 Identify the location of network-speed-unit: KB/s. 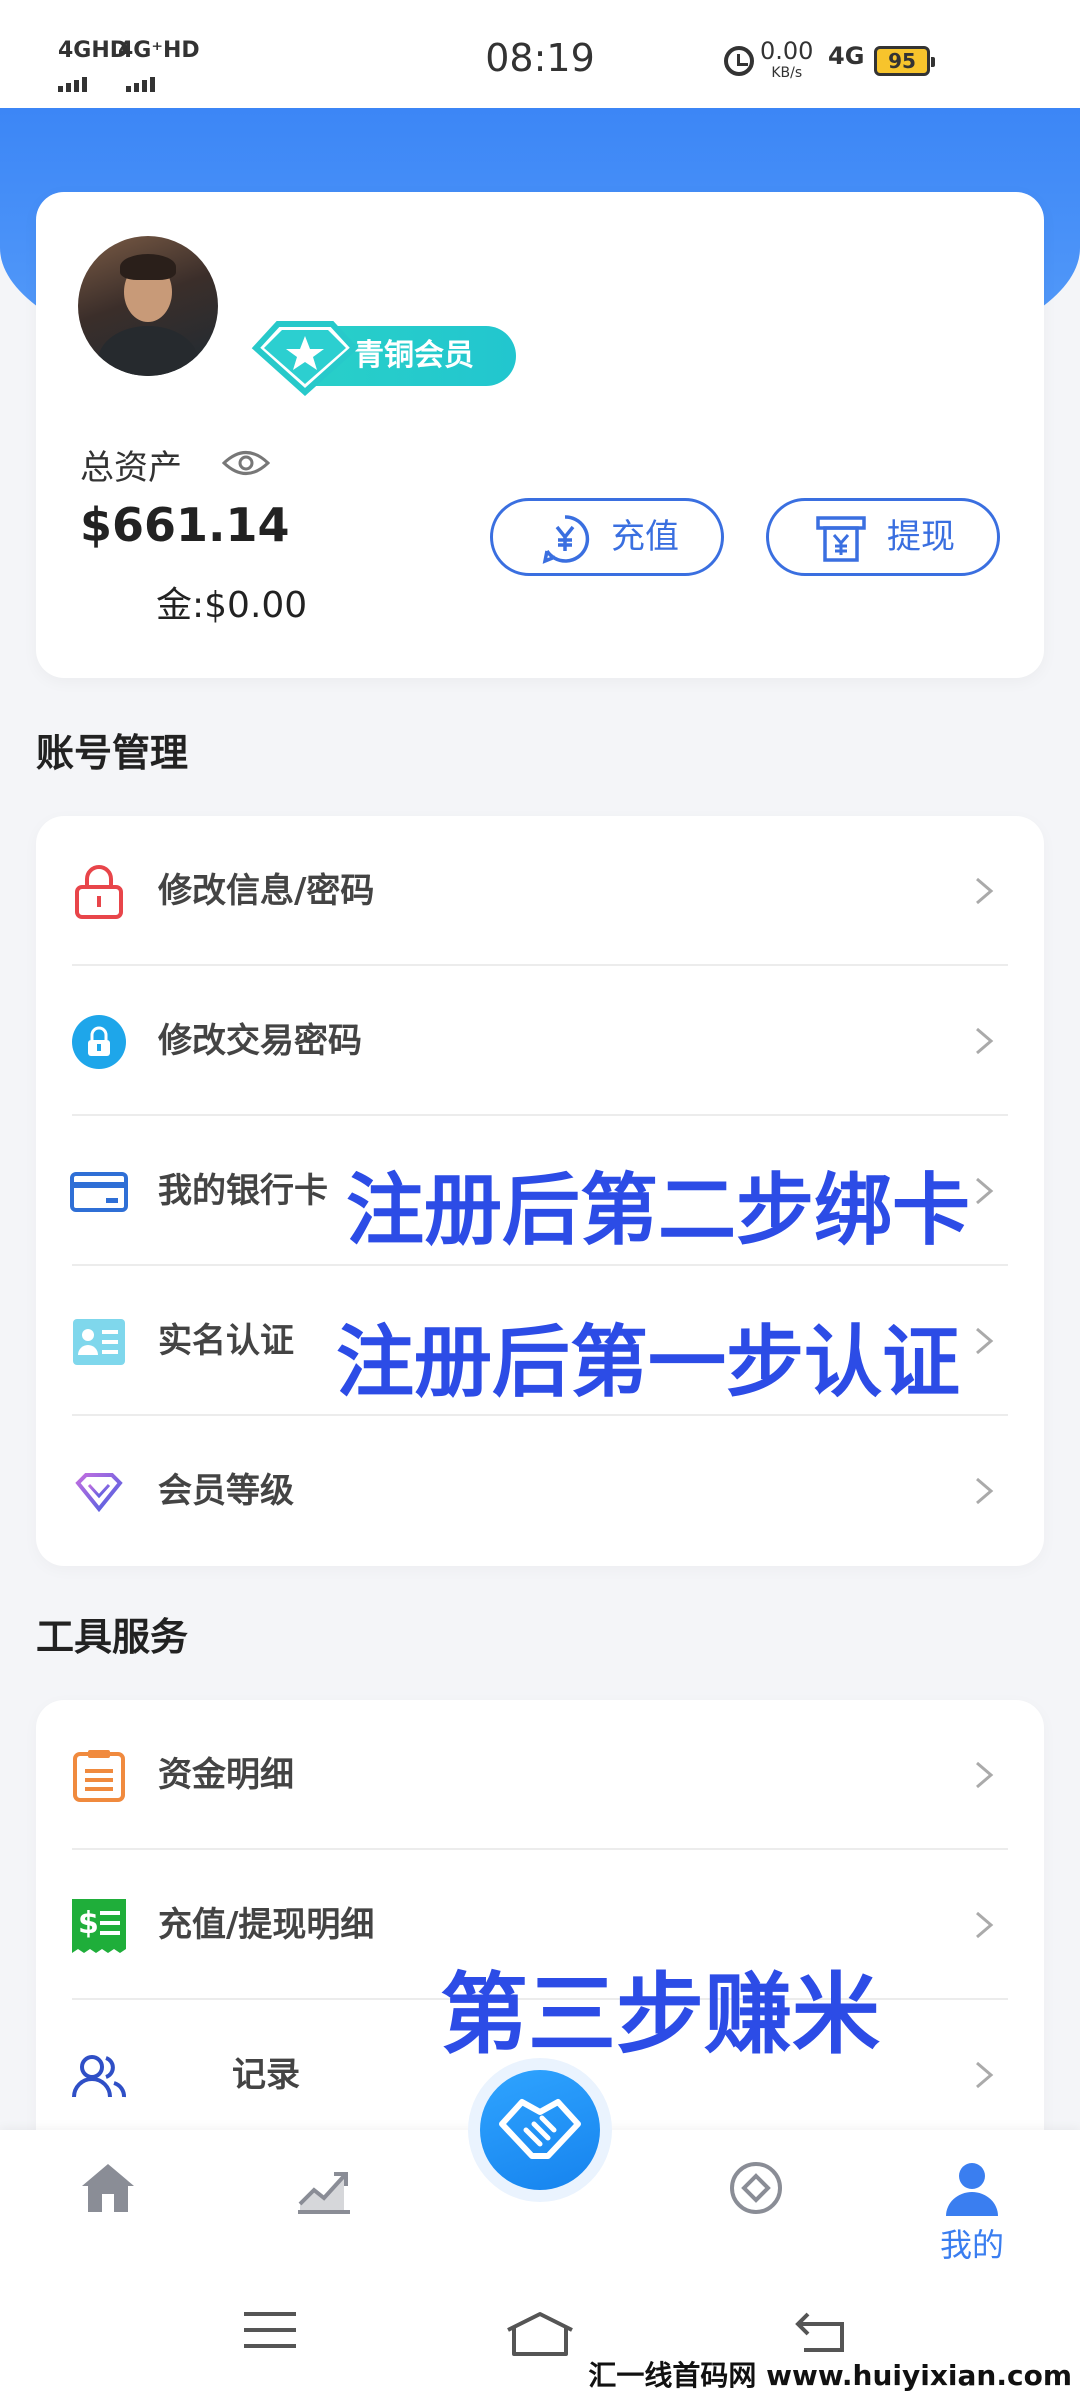
(787, 73).